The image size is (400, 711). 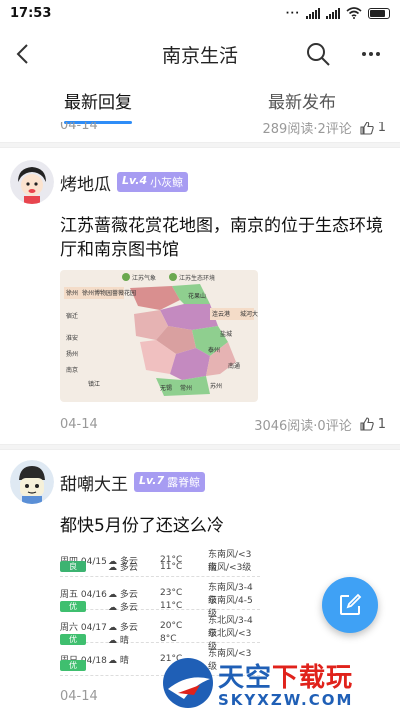 I want to click on map-label: 扬州, so click(x=72, y=354).